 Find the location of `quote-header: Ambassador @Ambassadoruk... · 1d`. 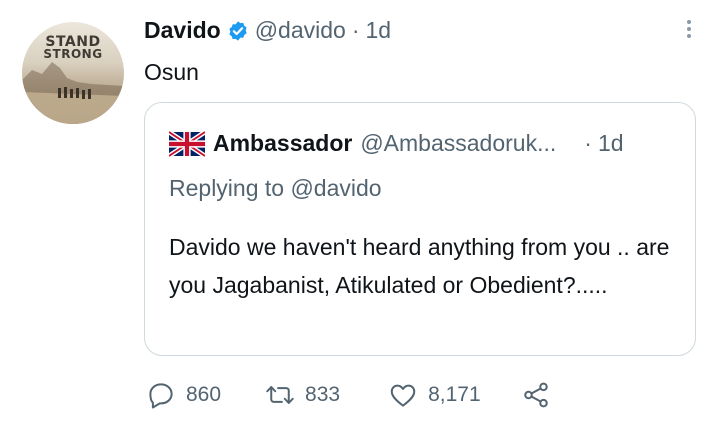

quote-header: Ambassador @Ambassadoruk... · 1d is located at coordinates (396, 143).